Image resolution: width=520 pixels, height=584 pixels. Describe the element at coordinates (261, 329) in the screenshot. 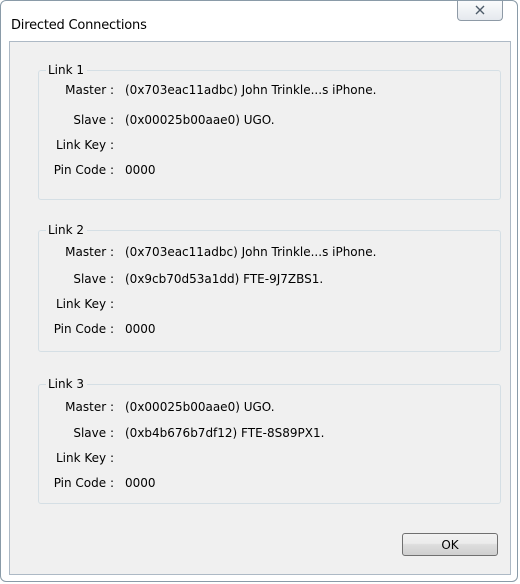

I see `link-2-pincode-row: Pin Code : 0000` at that location.